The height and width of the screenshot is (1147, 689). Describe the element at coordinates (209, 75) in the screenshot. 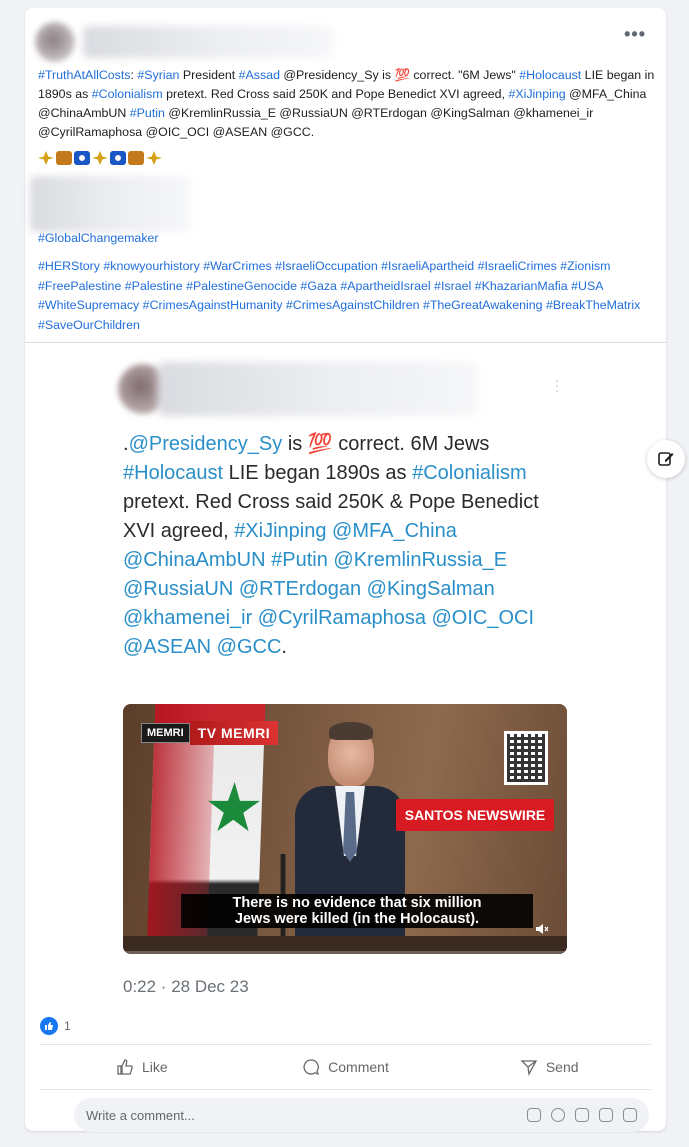

I see `post-text-segment: President` at that location.